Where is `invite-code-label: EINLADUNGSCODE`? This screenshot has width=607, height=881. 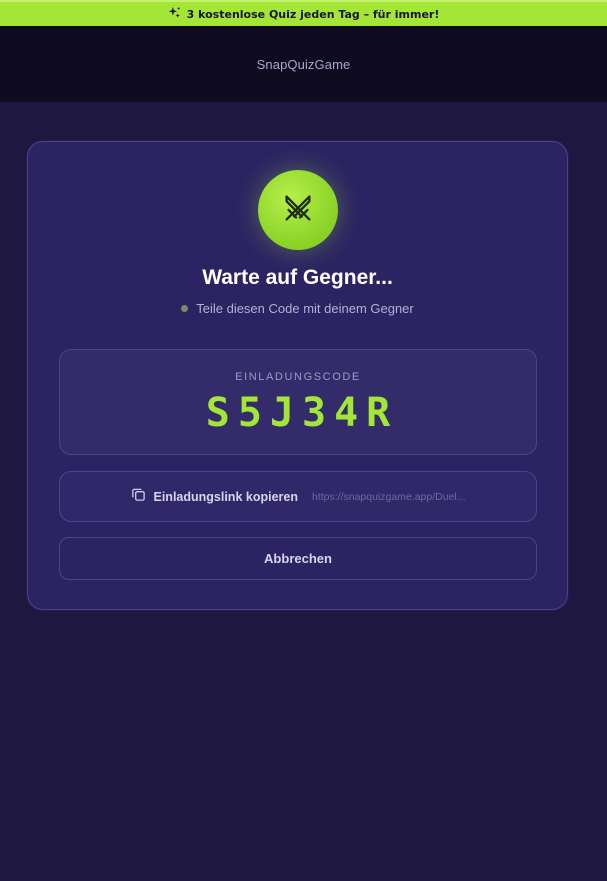
invite-code-label: EINLADUNGSCODE is located at coordinates (298, 377).